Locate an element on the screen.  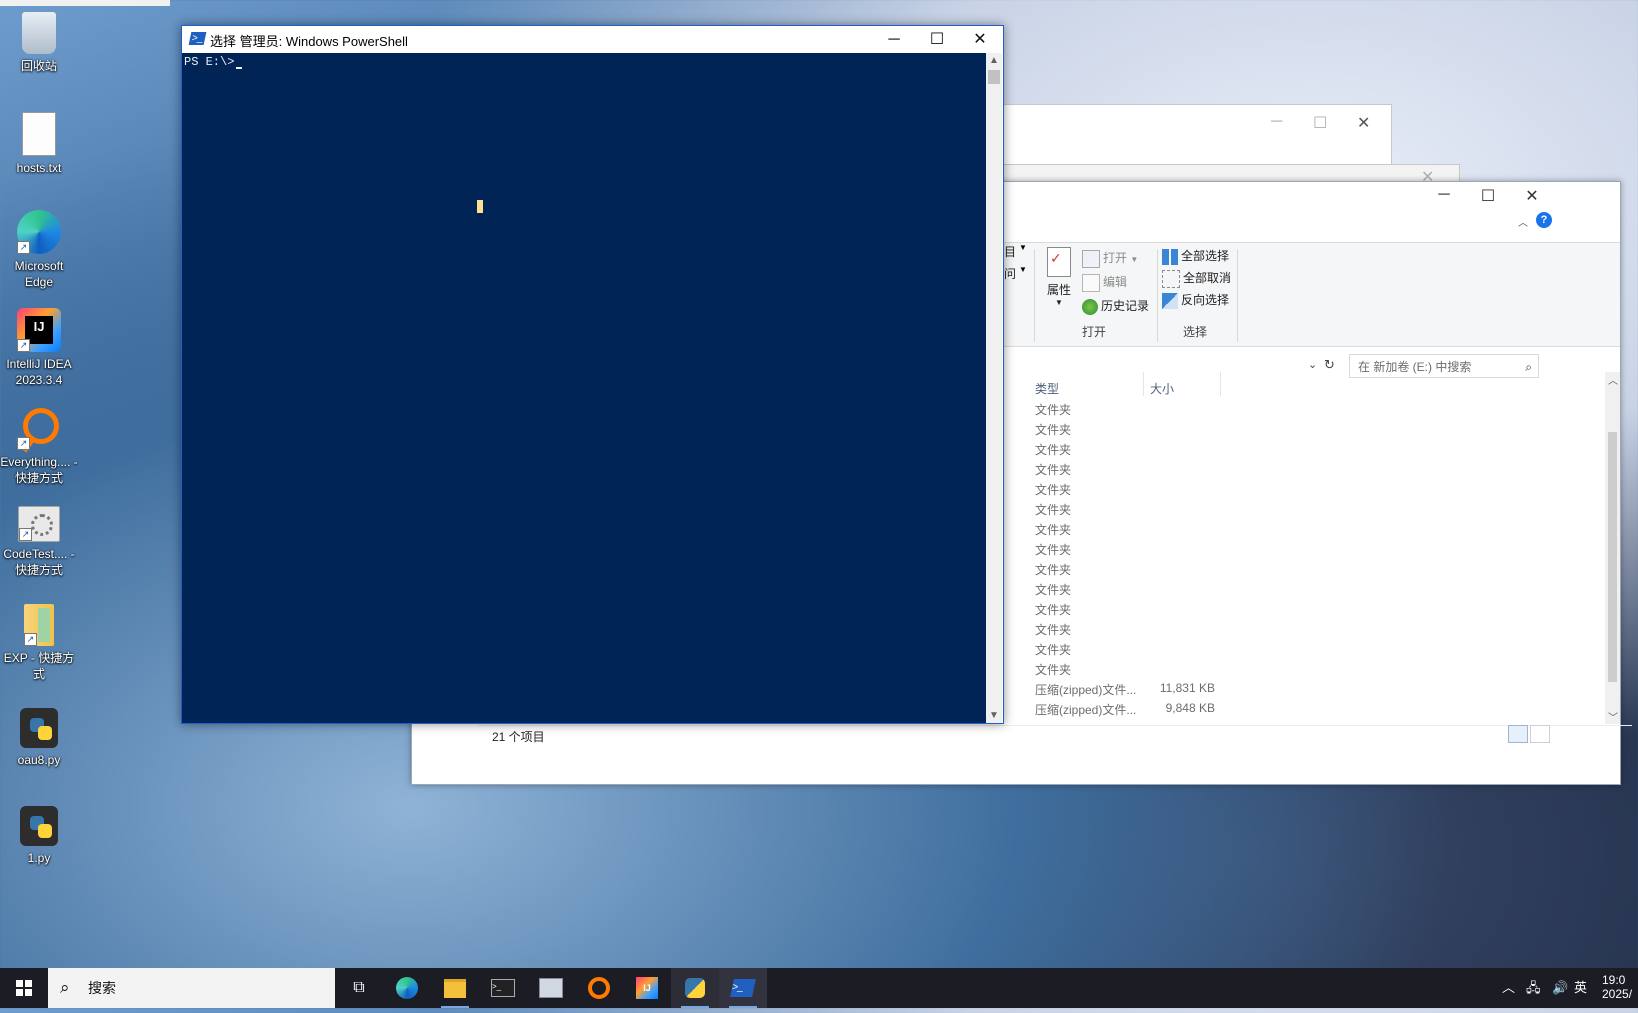
invert-selection-button: 反向选择 is located at coordinates (1195, 300).